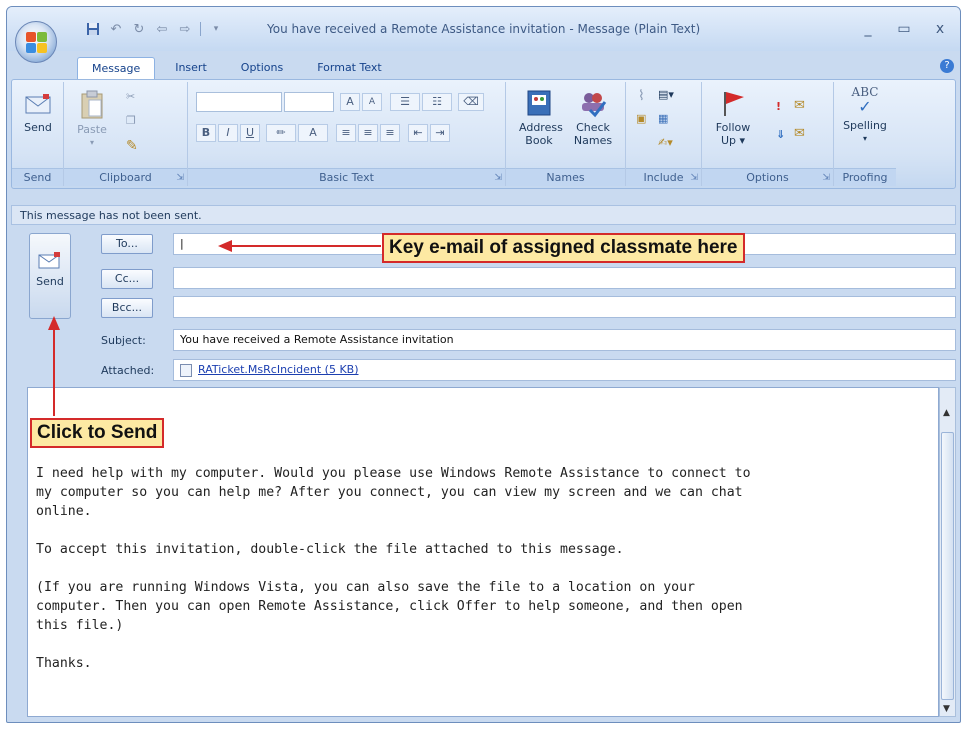  I want to click on send-arrow-head, so click(54, 323).